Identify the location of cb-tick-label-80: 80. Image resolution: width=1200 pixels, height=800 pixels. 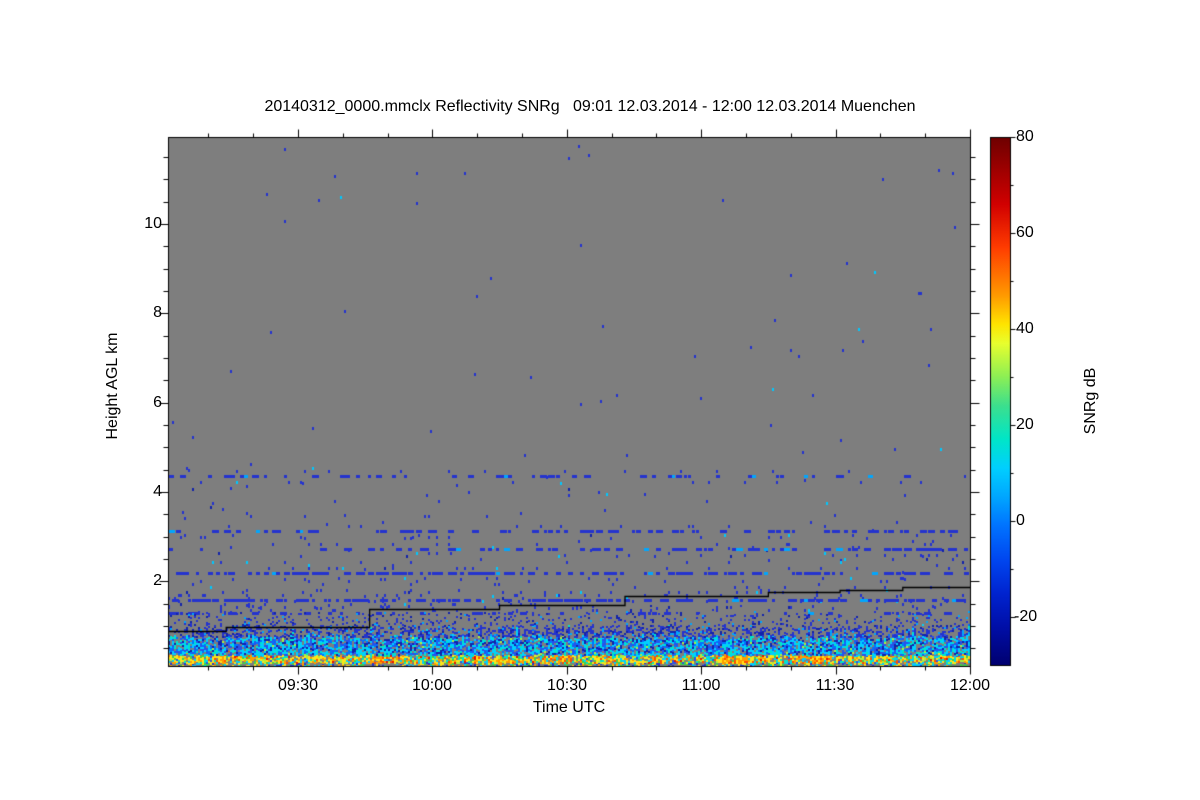
(1025, 136).